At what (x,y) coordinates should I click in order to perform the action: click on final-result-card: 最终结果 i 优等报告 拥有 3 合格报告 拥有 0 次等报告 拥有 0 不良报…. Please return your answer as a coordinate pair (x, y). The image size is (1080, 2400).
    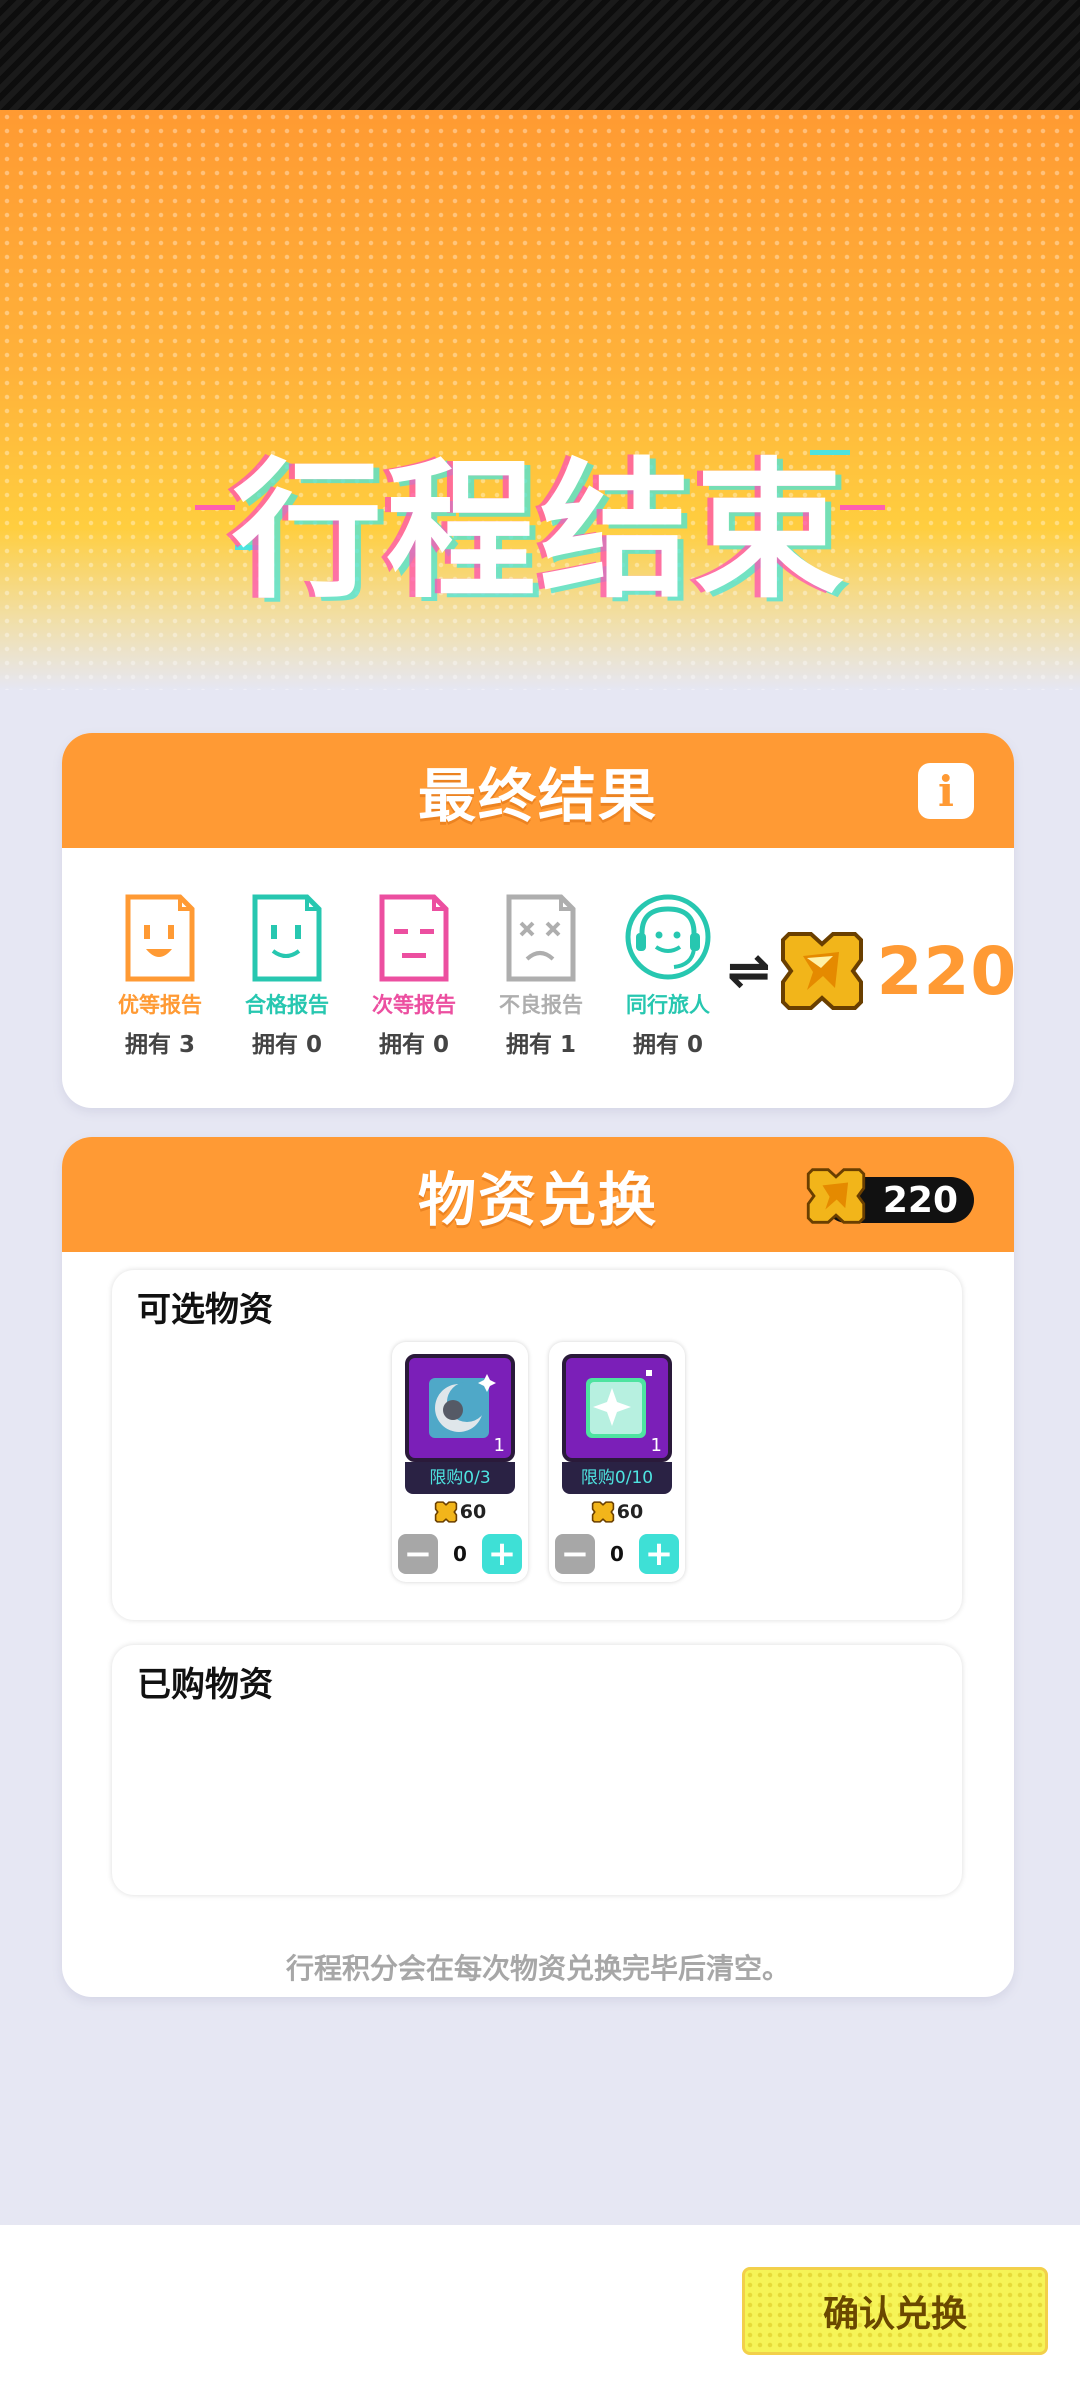
    Looking at the image, I should click on (538, 920).